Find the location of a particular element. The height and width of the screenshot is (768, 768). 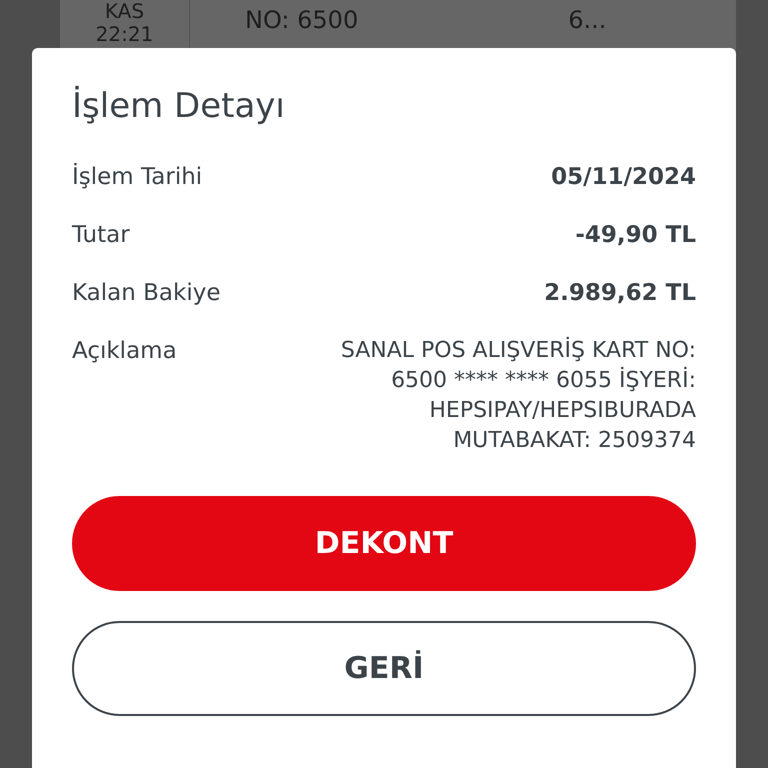

field-value: 2.989,62 TL is located at coordinates (620, 293).